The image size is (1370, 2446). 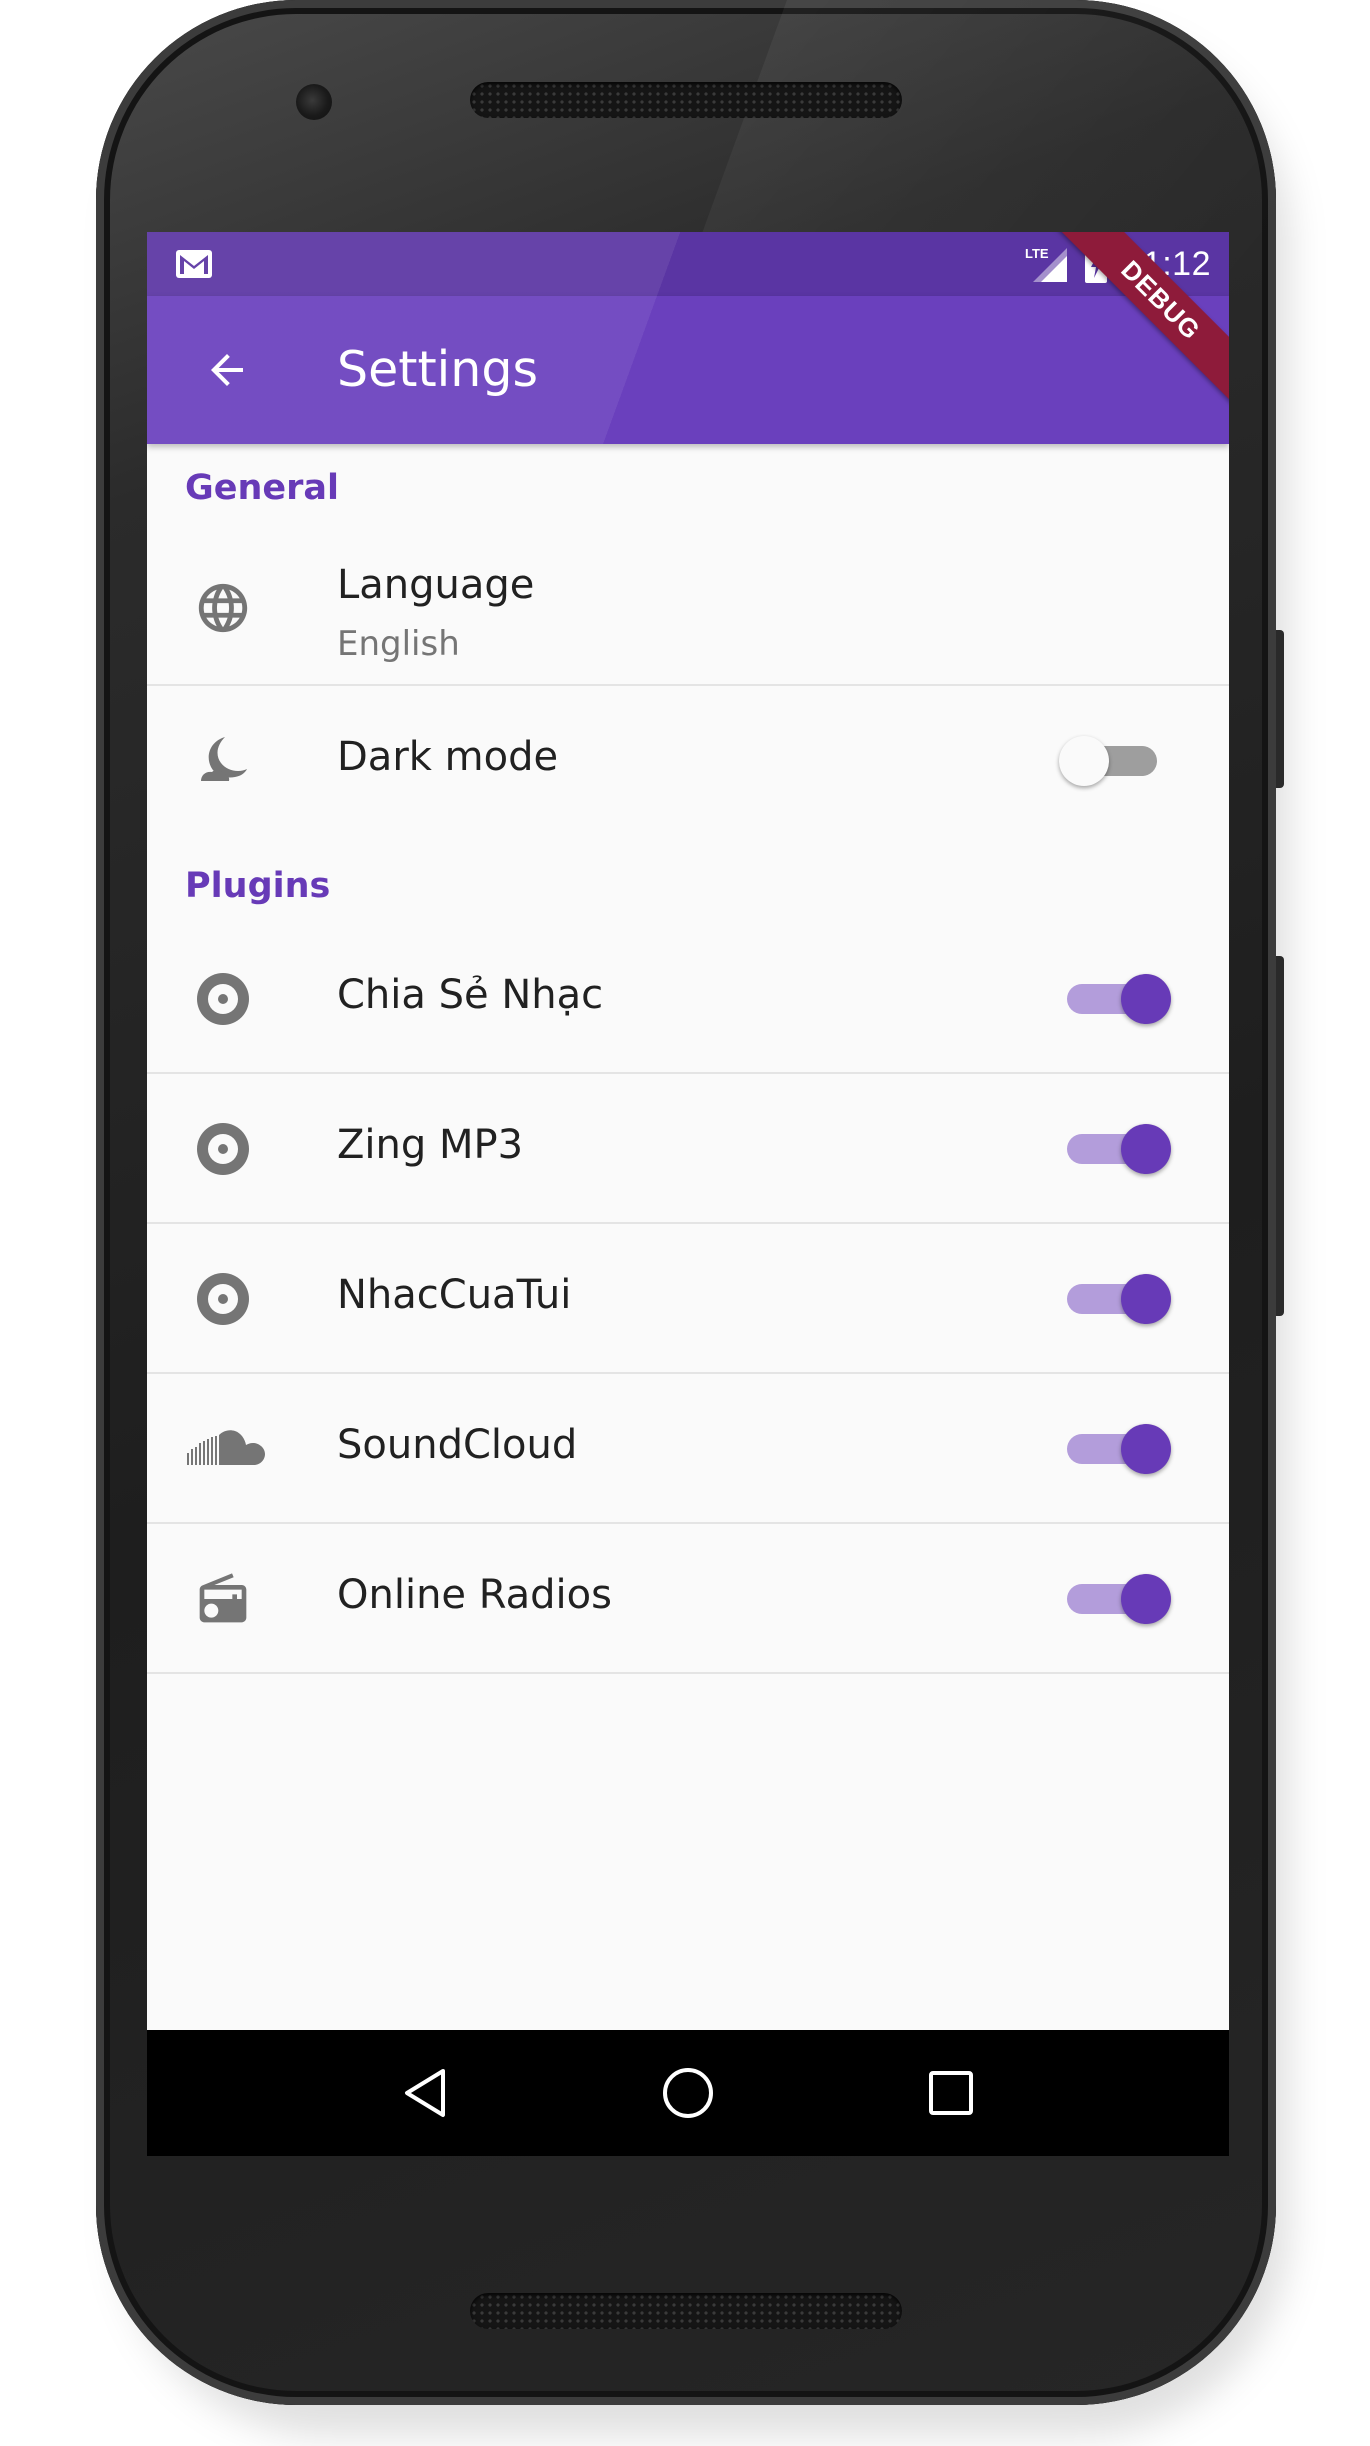 I want to click on plugin-title: Zing MP3, so click(x=430, y=1145).